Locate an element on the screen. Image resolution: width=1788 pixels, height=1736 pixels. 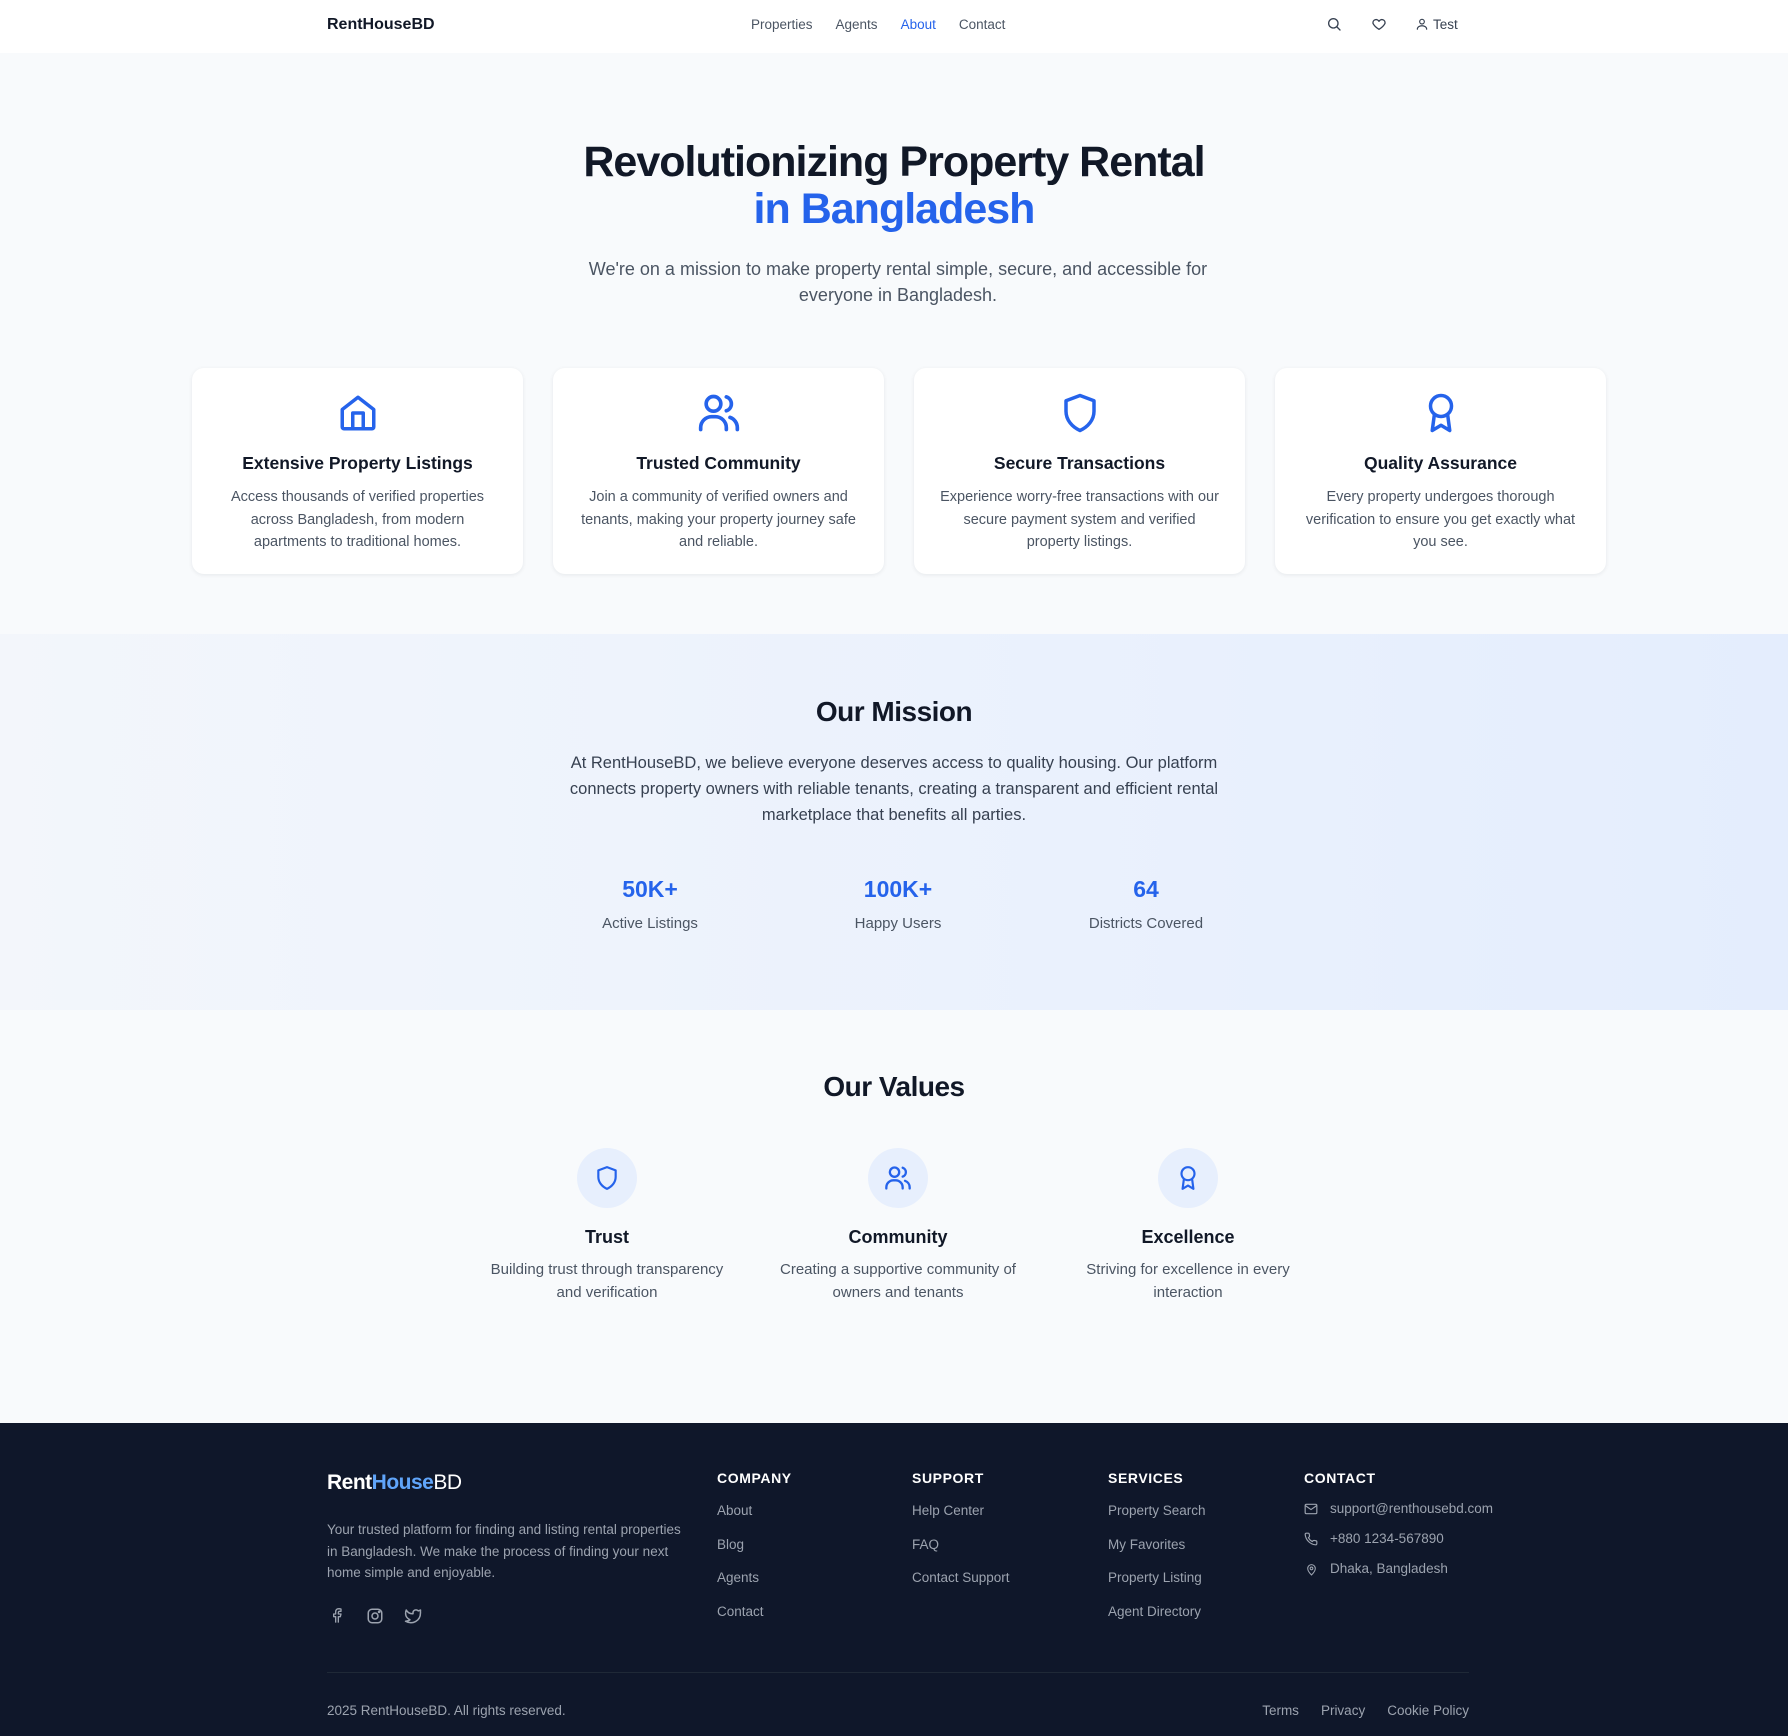
footer-brand-part3: BD is located at coordinates (447, 1482).